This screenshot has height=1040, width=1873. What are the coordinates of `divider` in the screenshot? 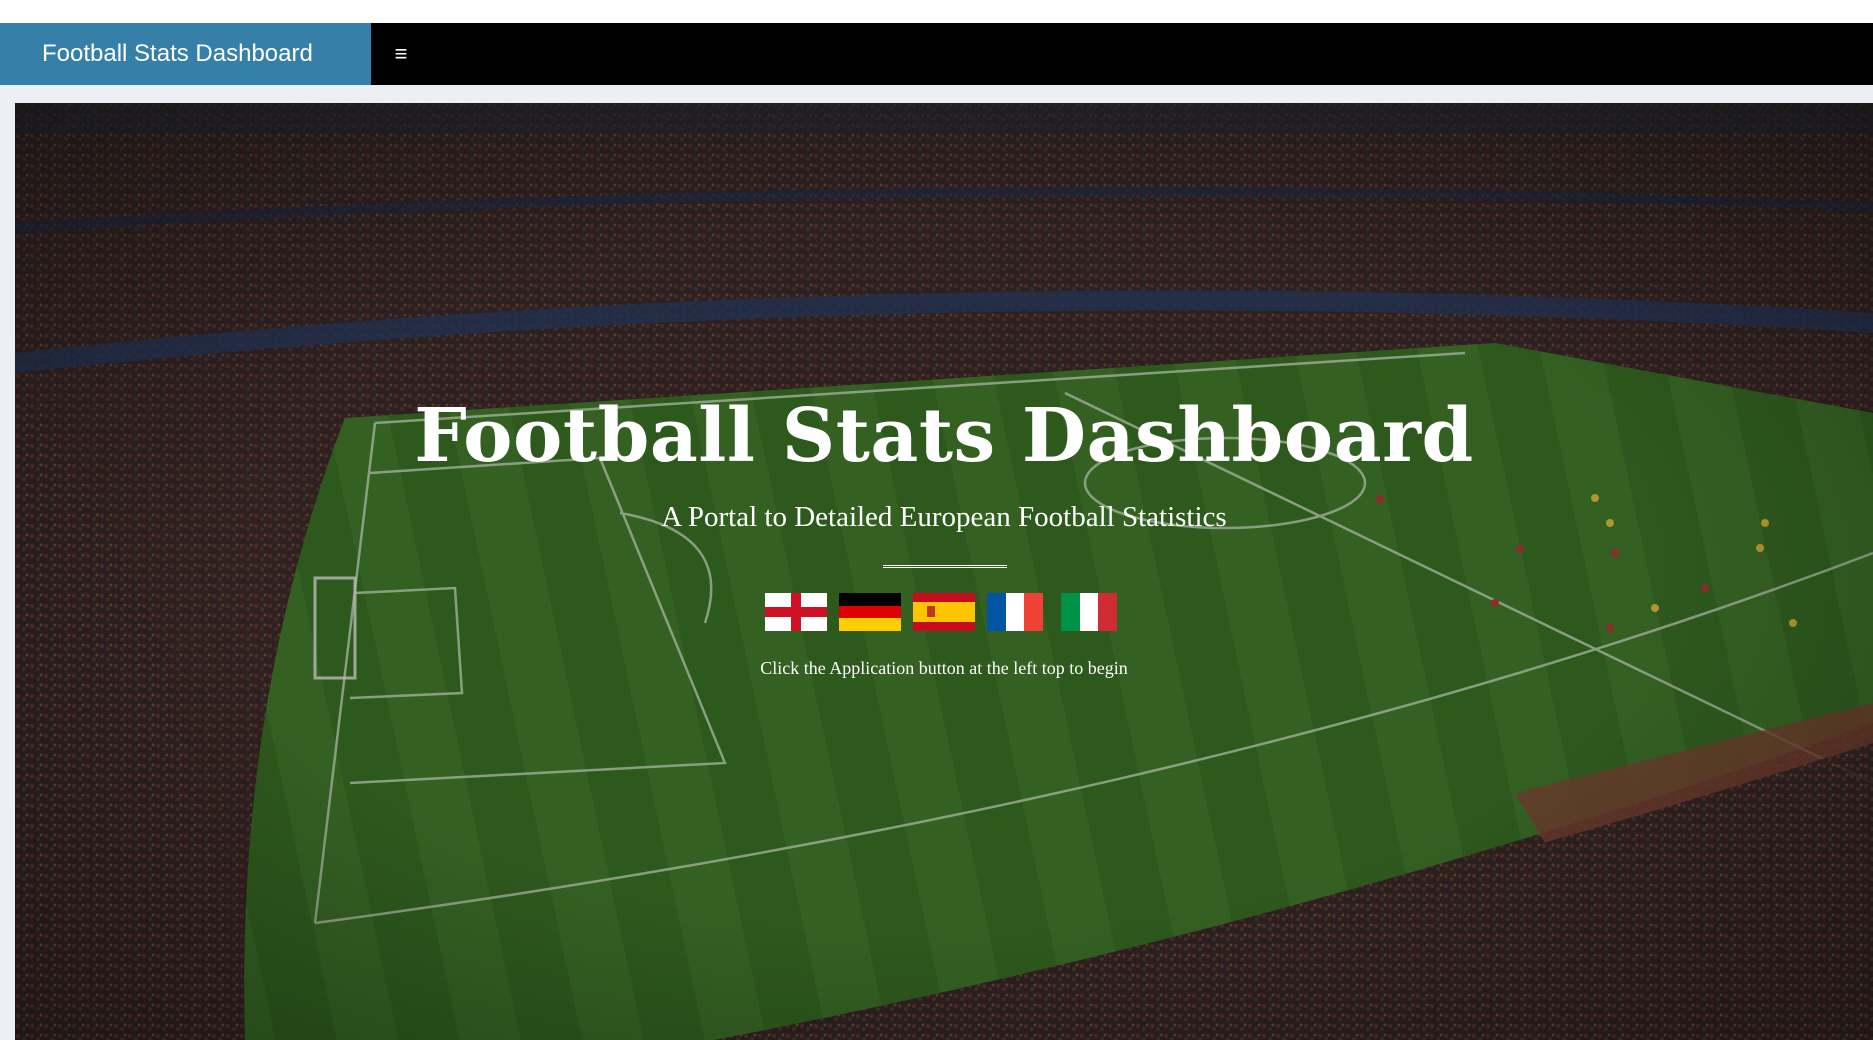 It's located at (945, 566).